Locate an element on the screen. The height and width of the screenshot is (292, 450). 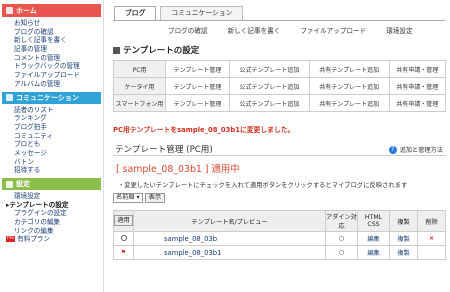
subnav-blog-check: ブログの確認 is located at coordinates (188, 30).